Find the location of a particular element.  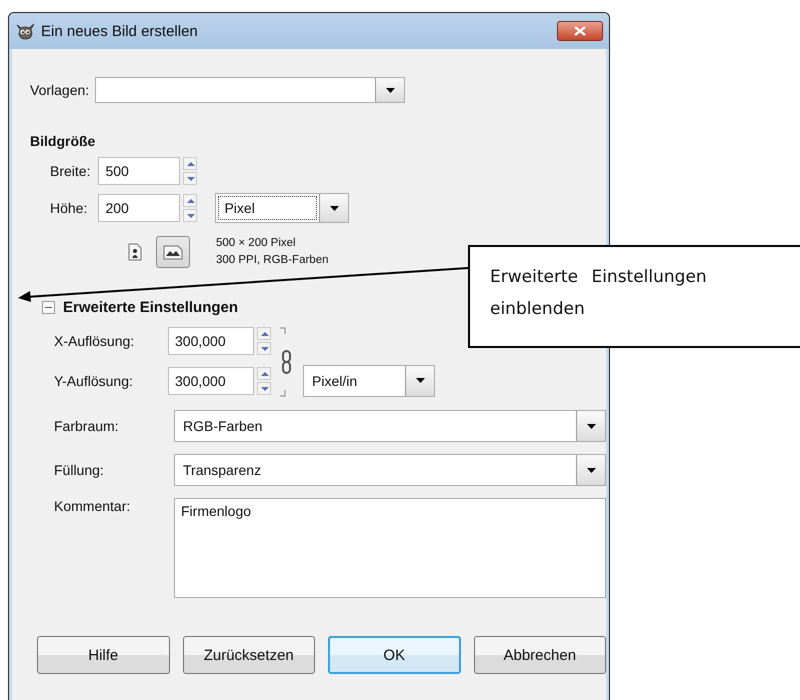

collapse-toggle is located at coordinates (48, 307).